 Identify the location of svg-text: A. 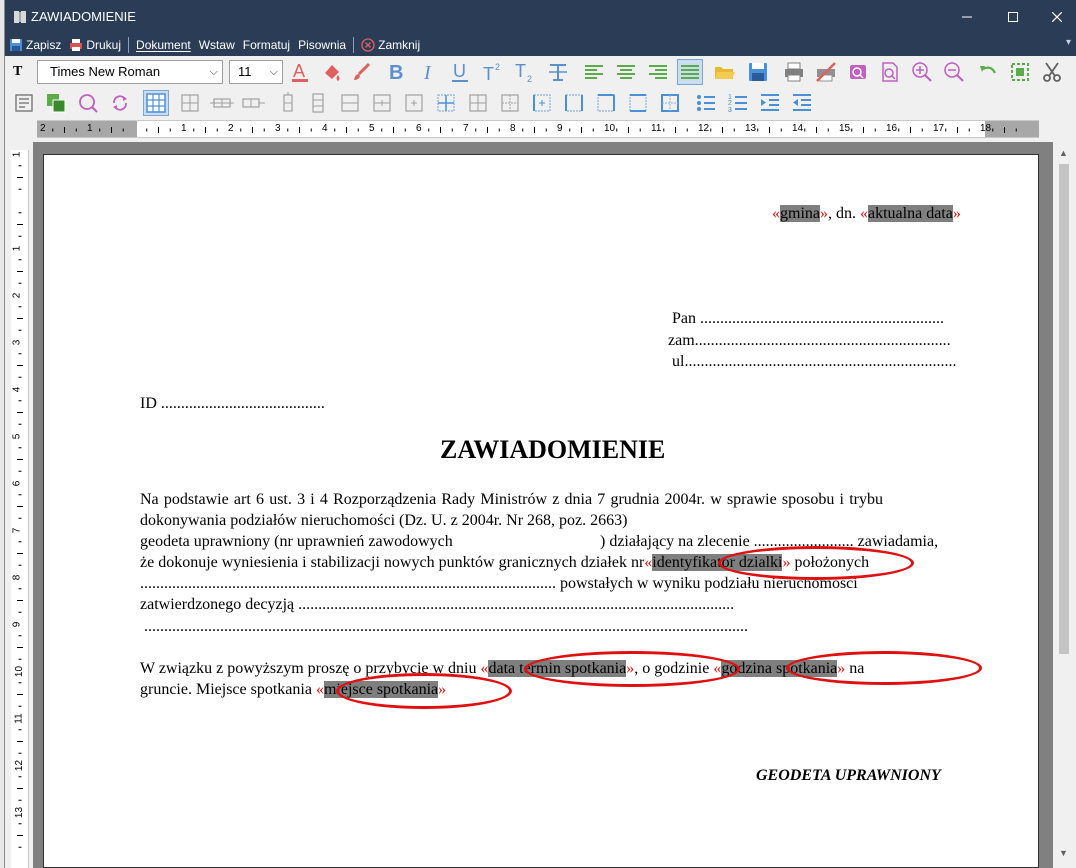
(299, 71).